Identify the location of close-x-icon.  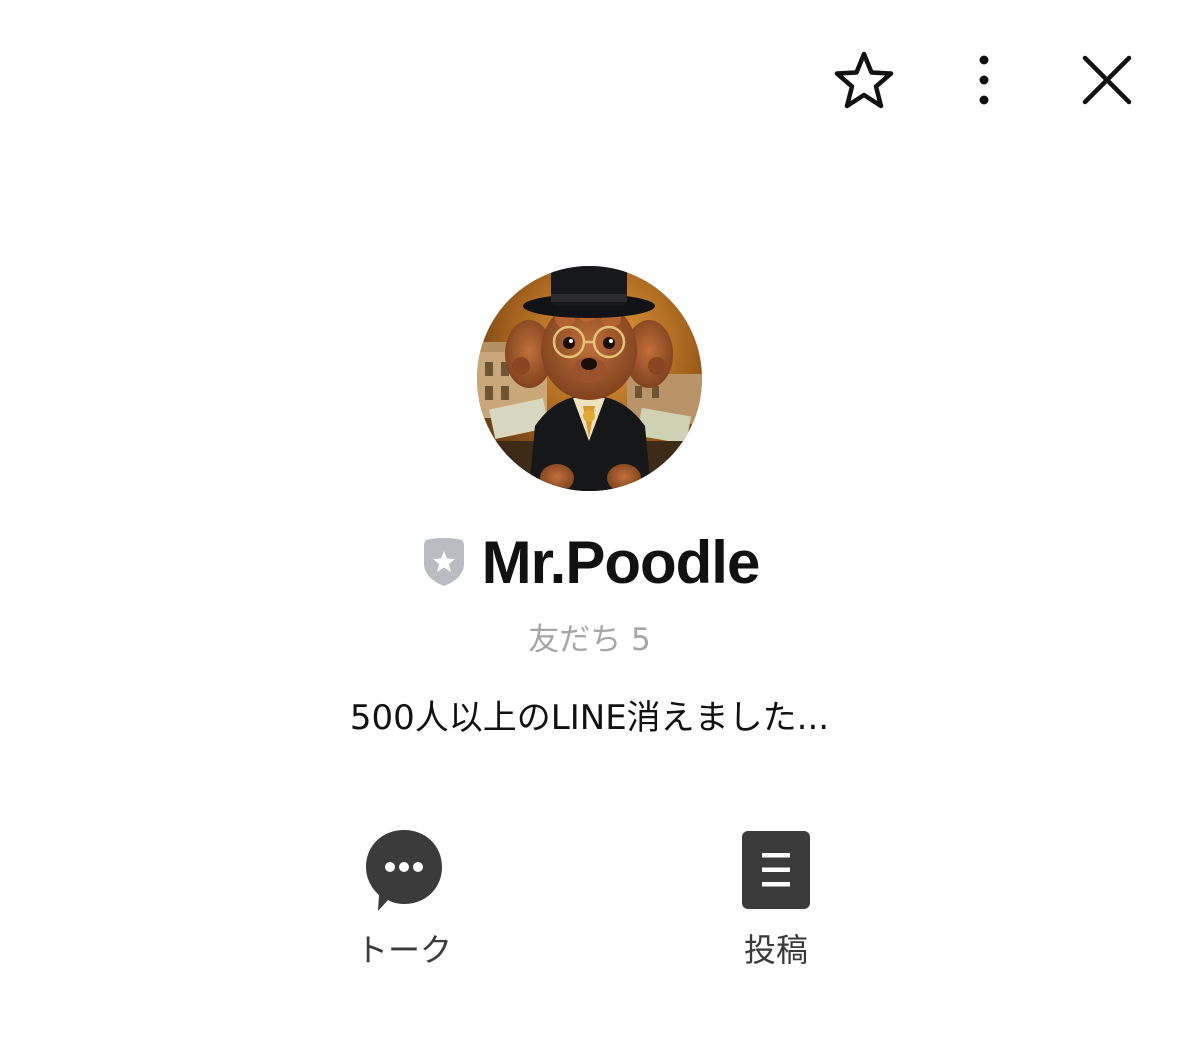
(1107, 80).